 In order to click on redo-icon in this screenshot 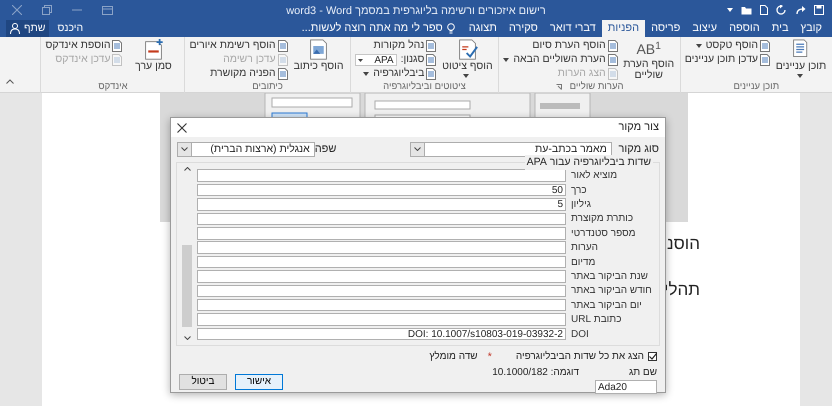, I will do `click(800, 10)`.